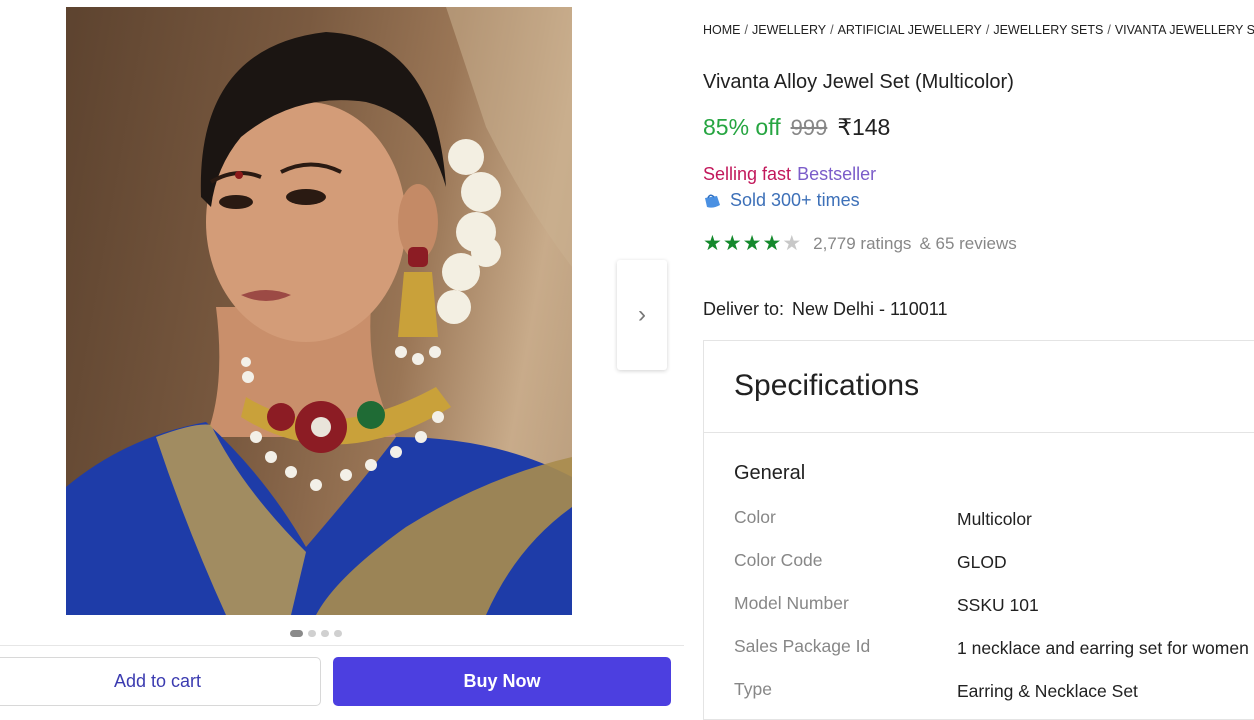 The image size is (1254, 720). I want to click on ratings-count: 2,779 ratings, so click(862, 244).